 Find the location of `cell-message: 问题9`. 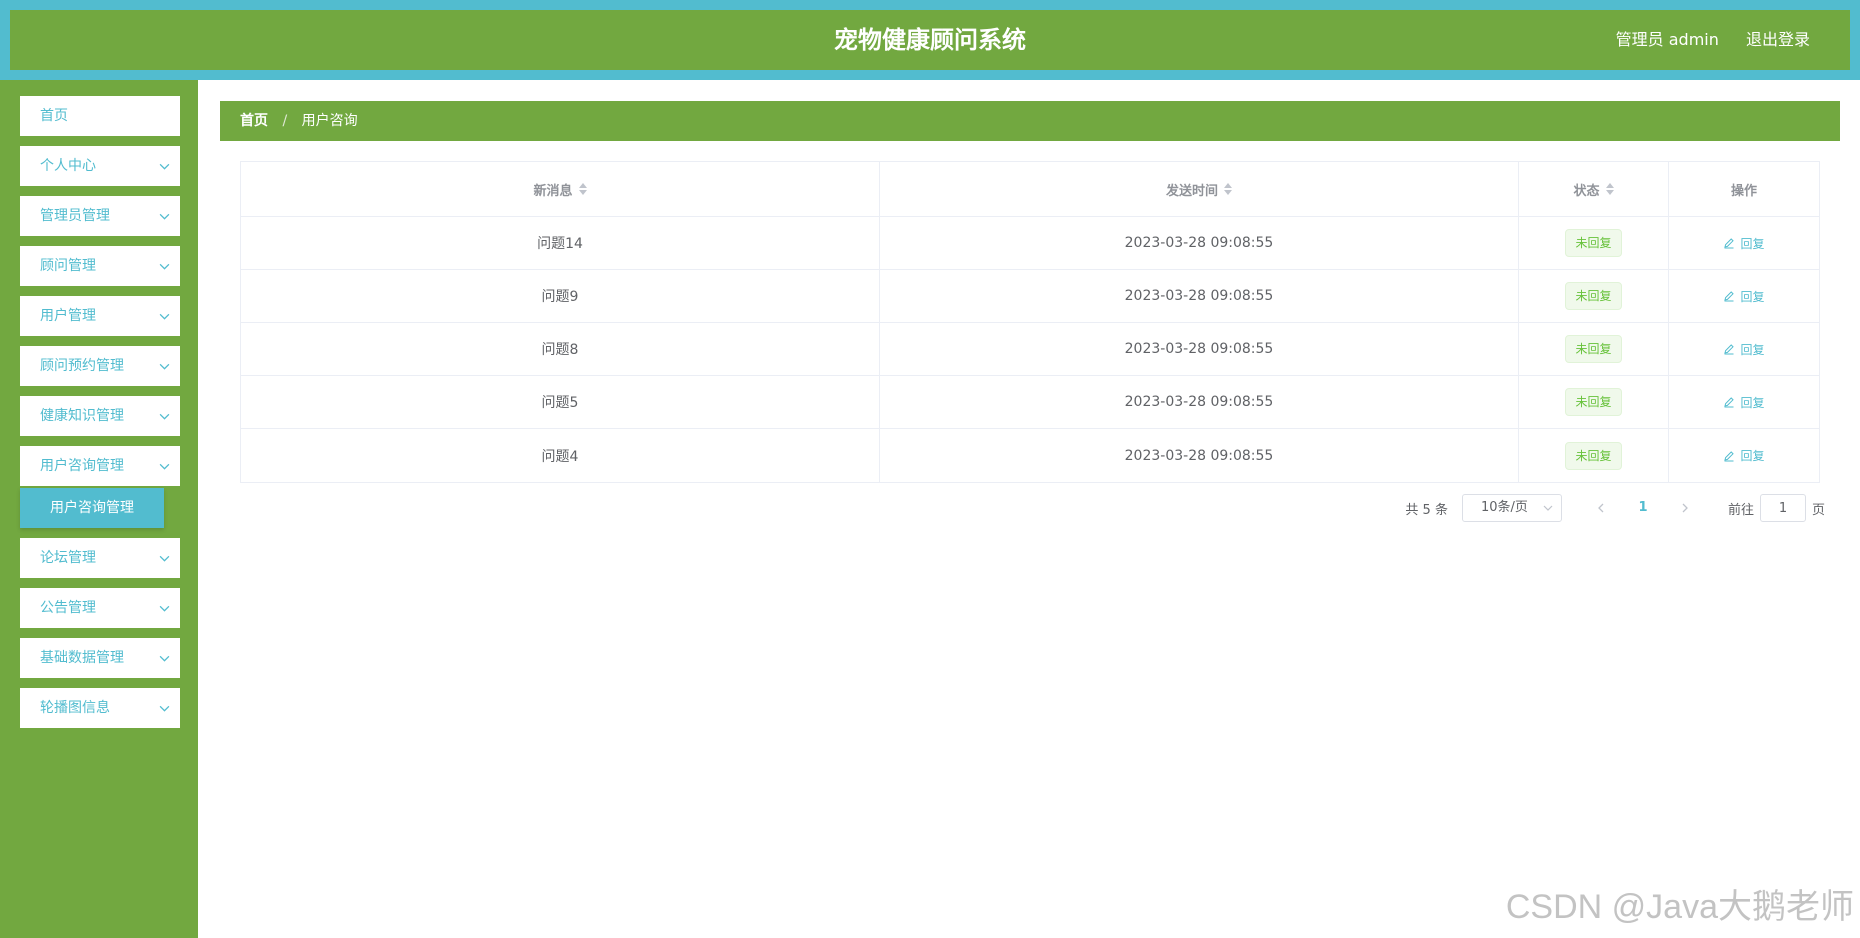

cell-message: 问题9 is located at coordinates (560, 296).